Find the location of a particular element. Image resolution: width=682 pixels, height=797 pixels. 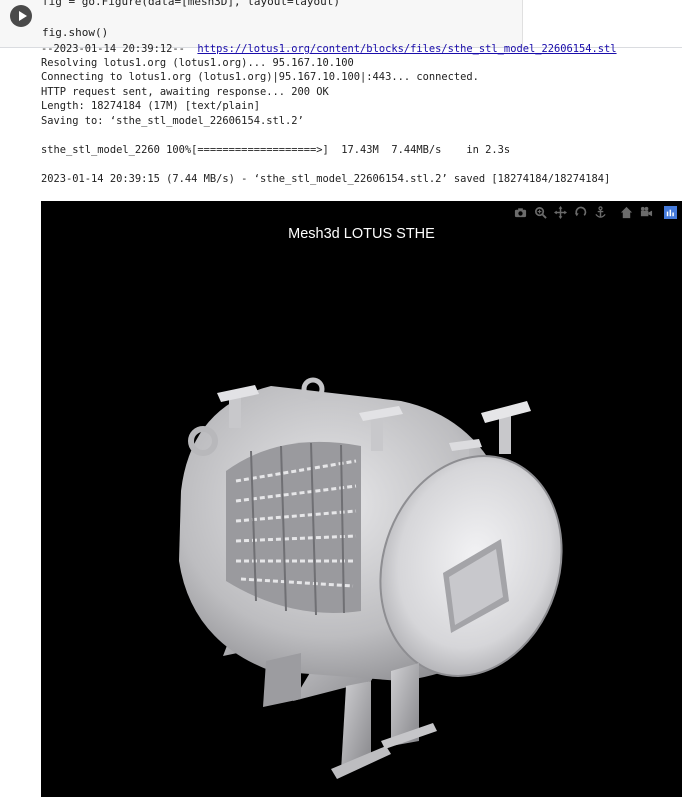

support-saddle is located at coordinates (282, 680).